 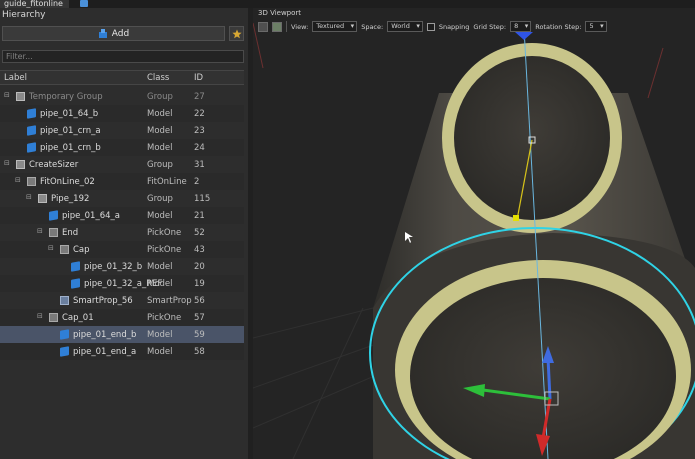 I want to click on add-button: Add, so click(x=113, y=33).